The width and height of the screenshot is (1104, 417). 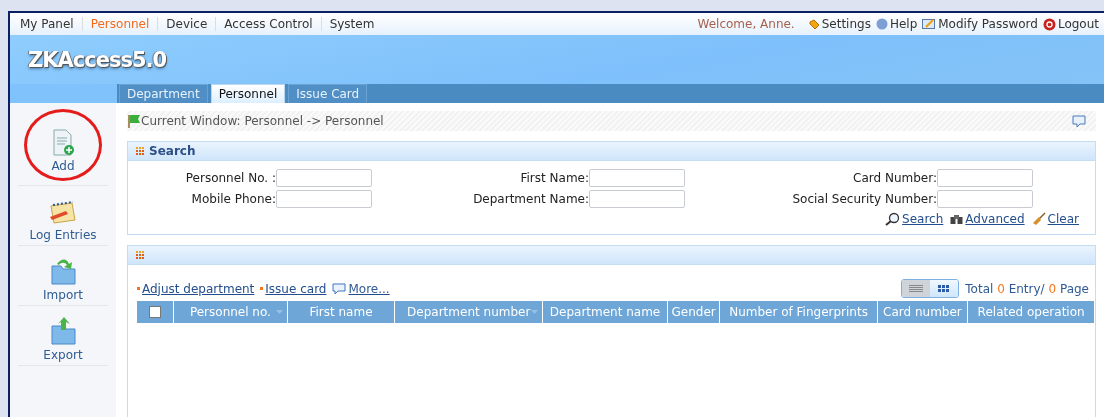 I want to click on link-label: Clear, so click(x=1063, y=219).